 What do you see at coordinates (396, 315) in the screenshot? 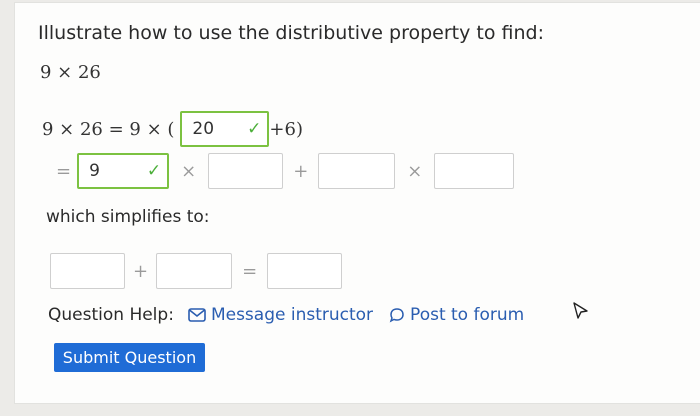
I see `comment-icon` at bounding box center [396, 315].